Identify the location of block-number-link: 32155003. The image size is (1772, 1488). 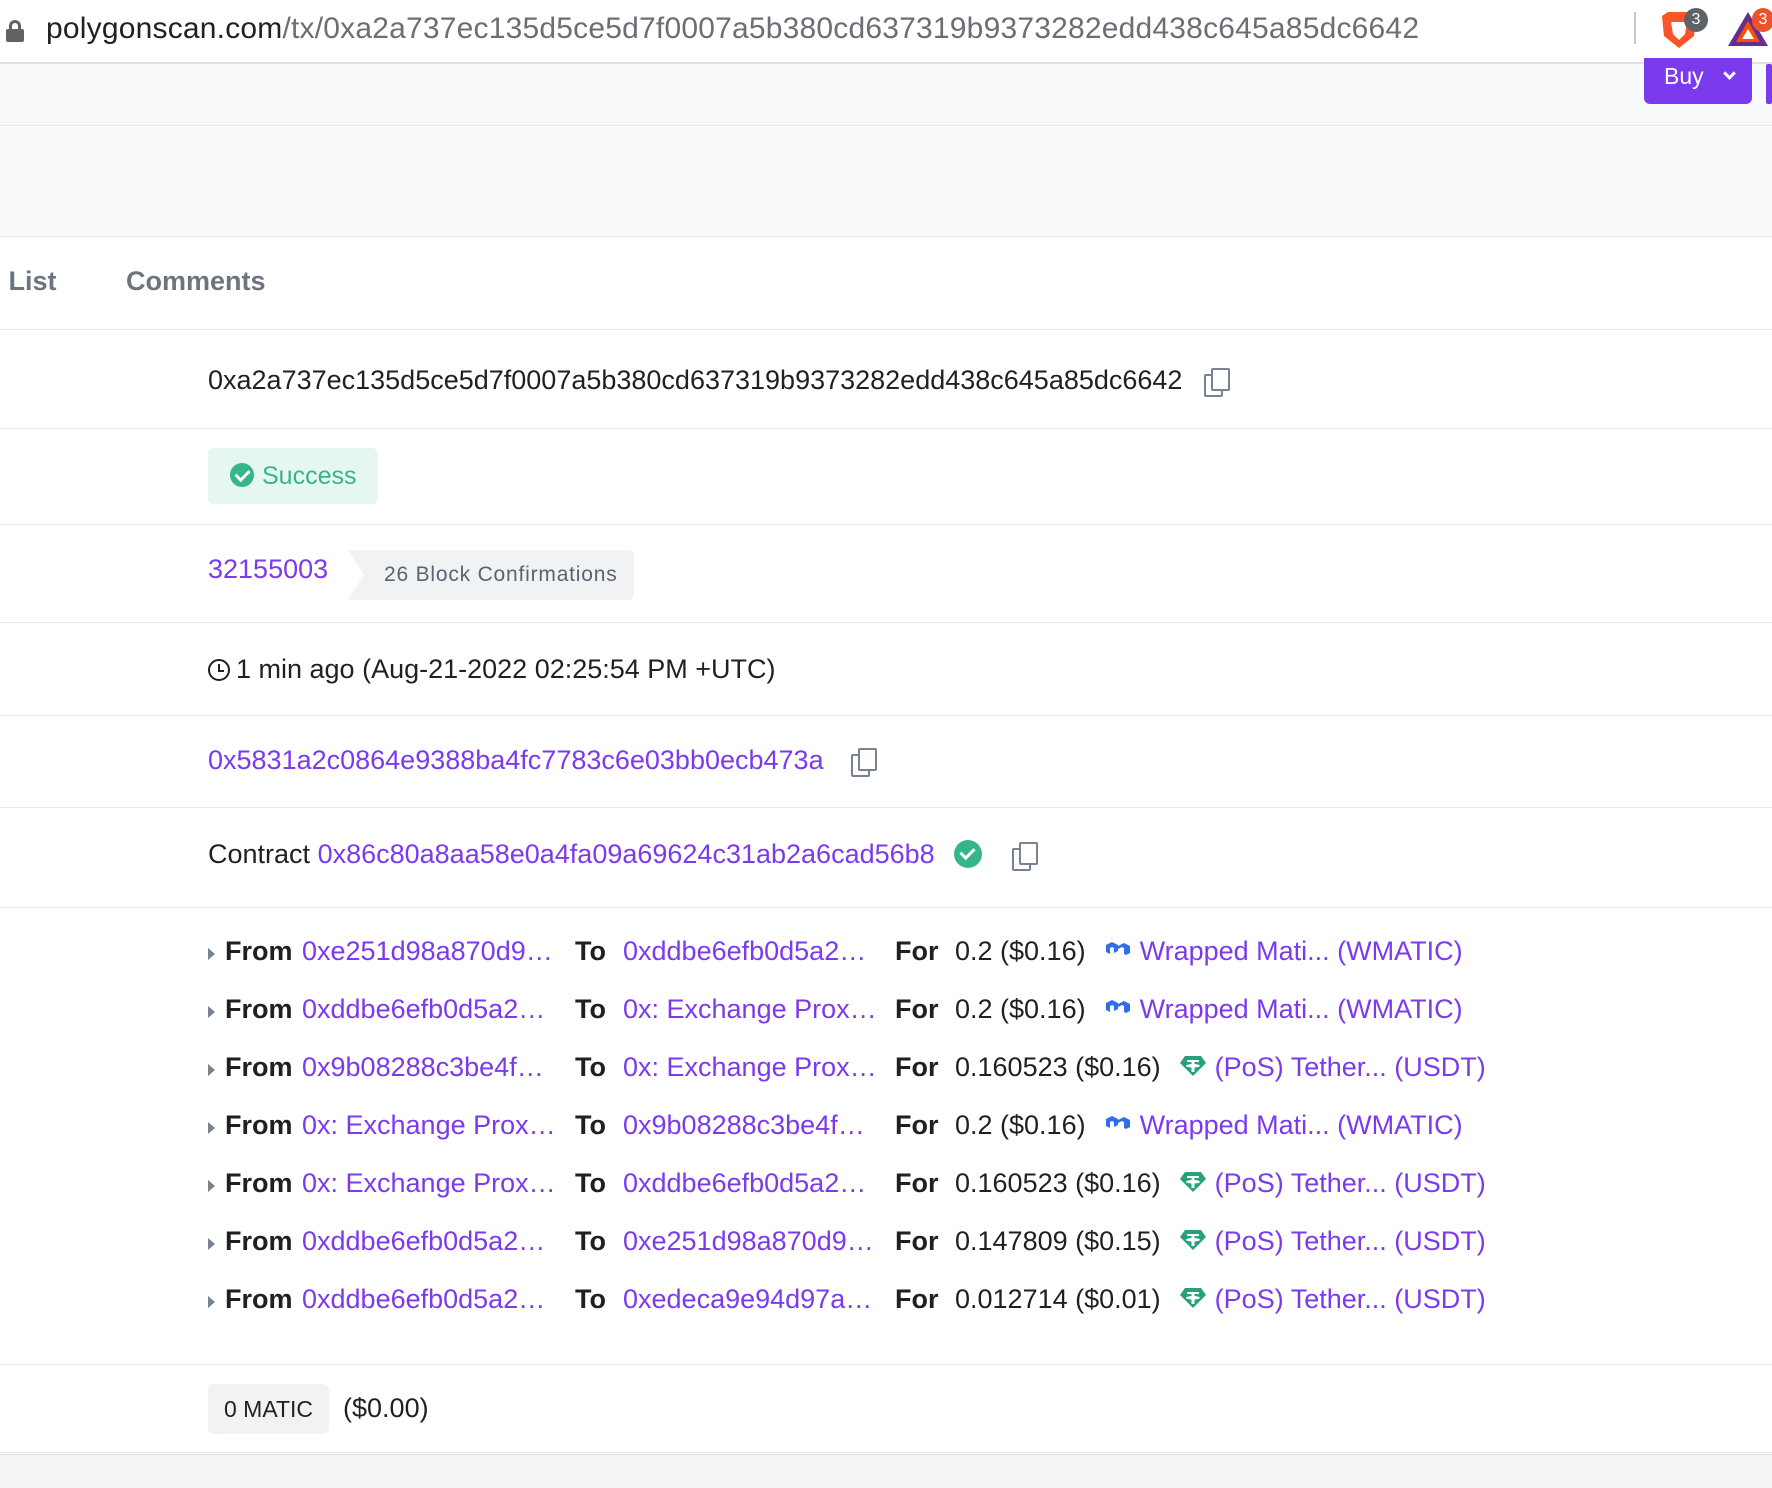
(268, 569).